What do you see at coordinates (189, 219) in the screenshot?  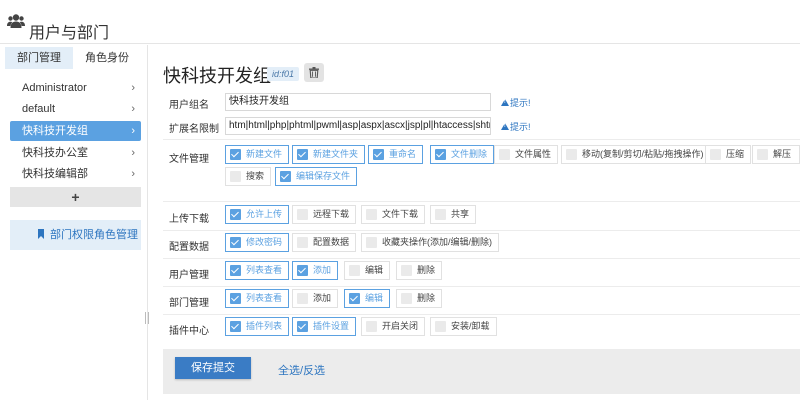 I see `upload-download-label: 上传下载` at bounding box center [189, 219].